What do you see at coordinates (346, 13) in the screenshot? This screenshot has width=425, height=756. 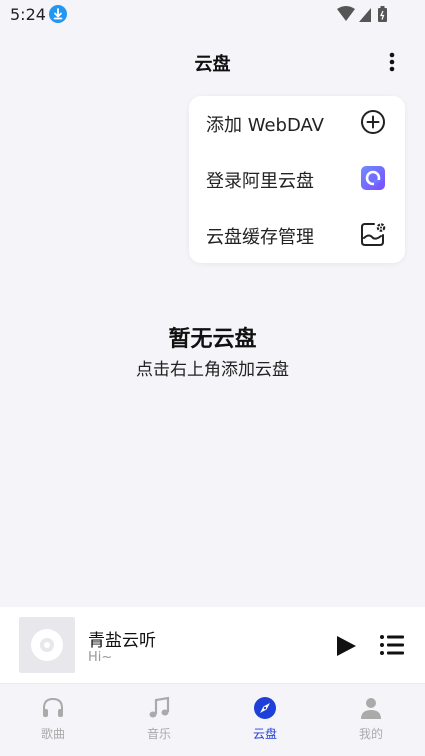 I see `wifi-icon` at bounding box center [346, 13].